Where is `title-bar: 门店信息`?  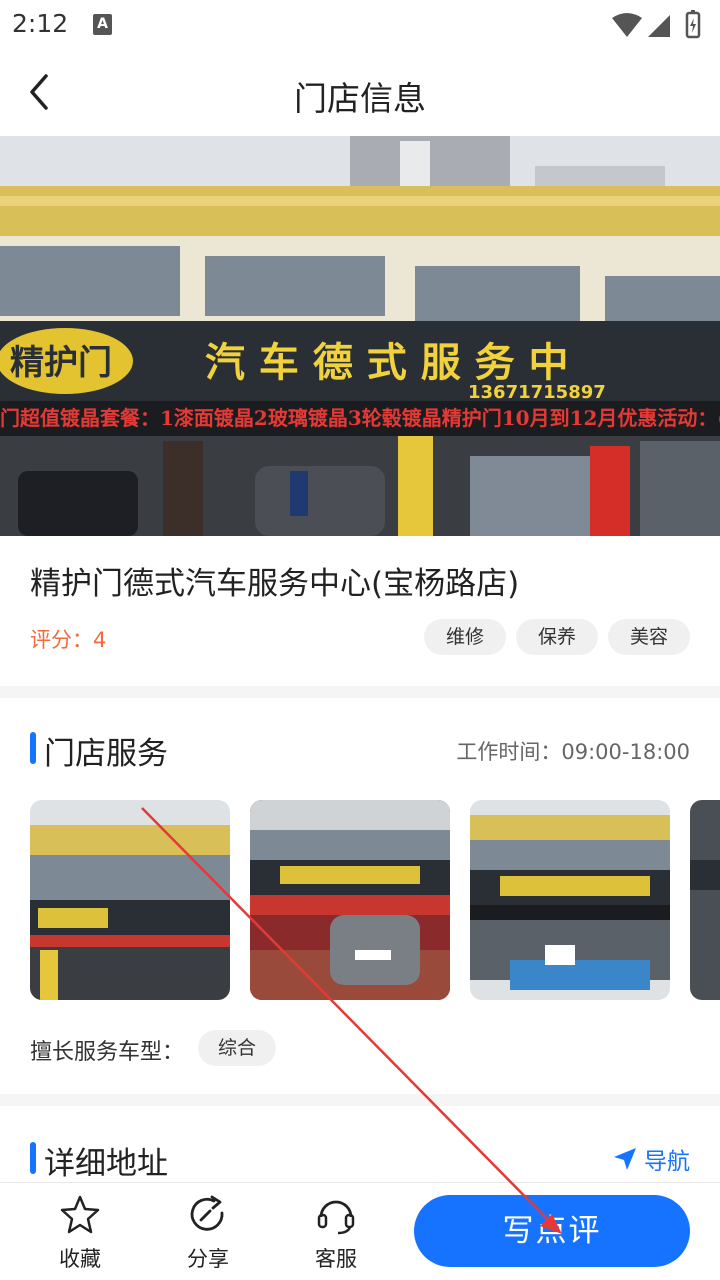
title-bar: 门店信息 is located at coordinates (360, 93).